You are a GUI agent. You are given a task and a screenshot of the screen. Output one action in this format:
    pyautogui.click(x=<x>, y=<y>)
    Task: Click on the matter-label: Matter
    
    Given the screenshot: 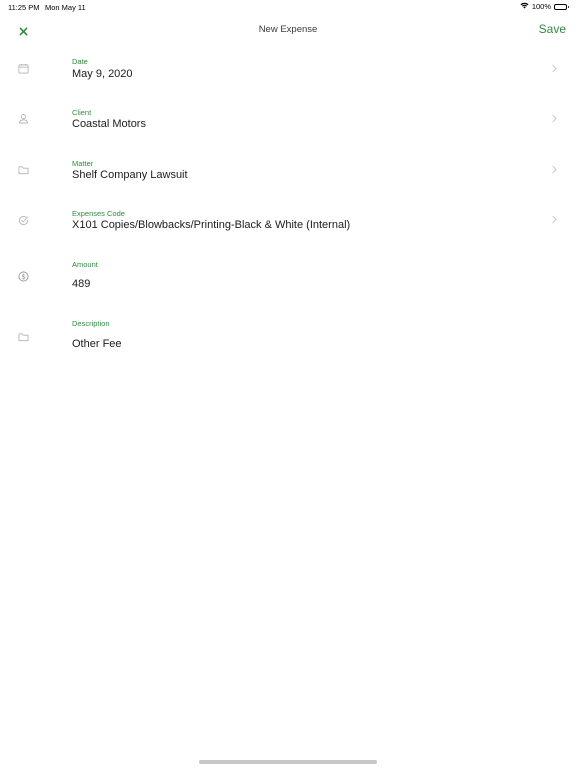 What is the action you would take?
    pyautogui.click(x=83, y=163)
    